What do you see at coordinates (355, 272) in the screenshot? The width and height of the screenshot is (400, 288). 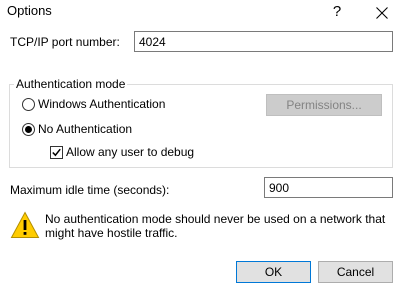 I see `cancel-button: Cancel` at bounding box center [355, 272].